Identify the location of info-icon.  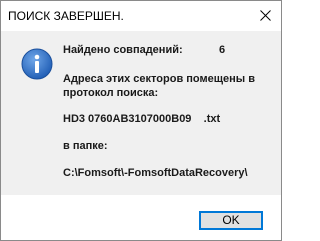
(37, 64).